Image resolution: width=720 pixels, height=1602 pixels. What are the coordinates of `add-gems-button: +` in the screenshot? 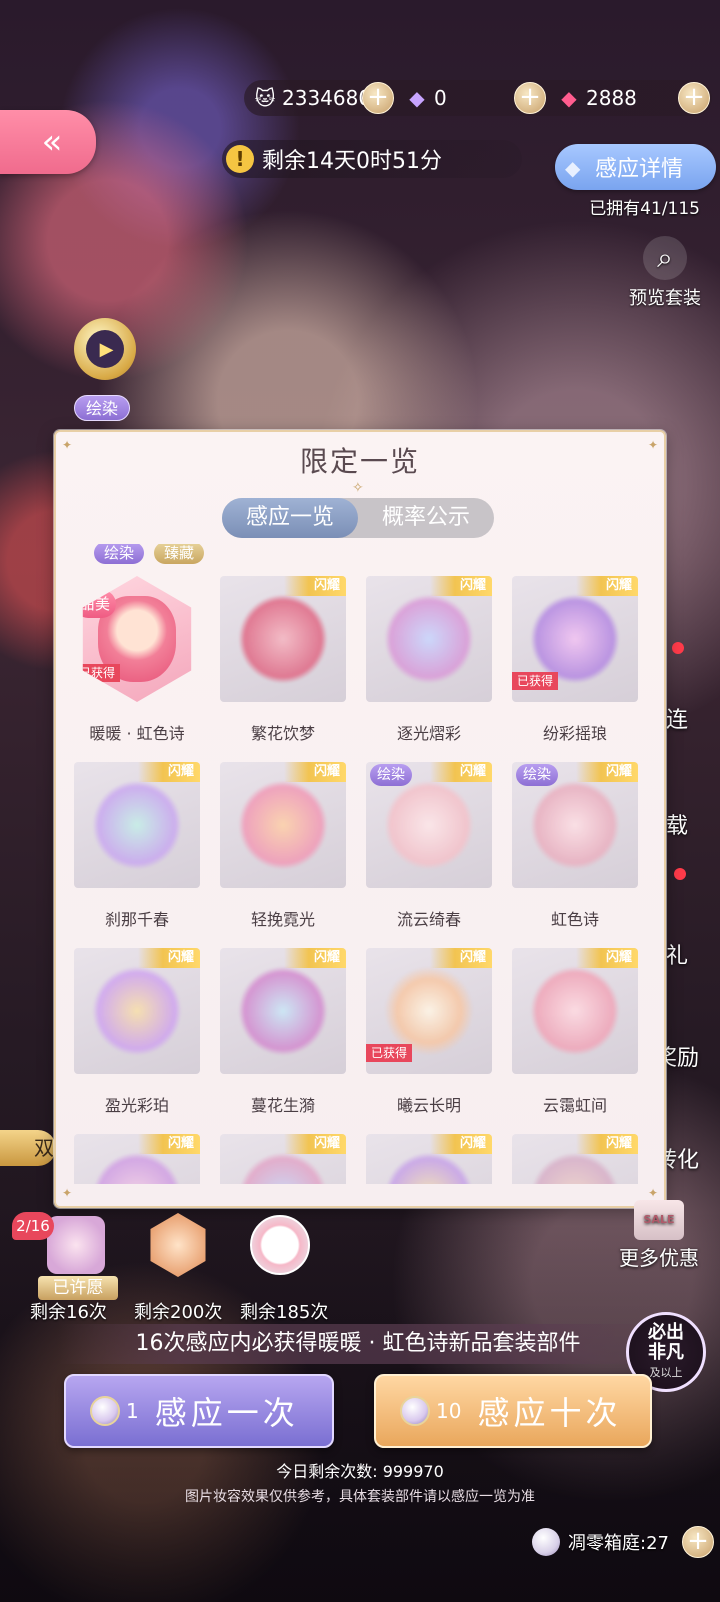 It's located at (694, 98).